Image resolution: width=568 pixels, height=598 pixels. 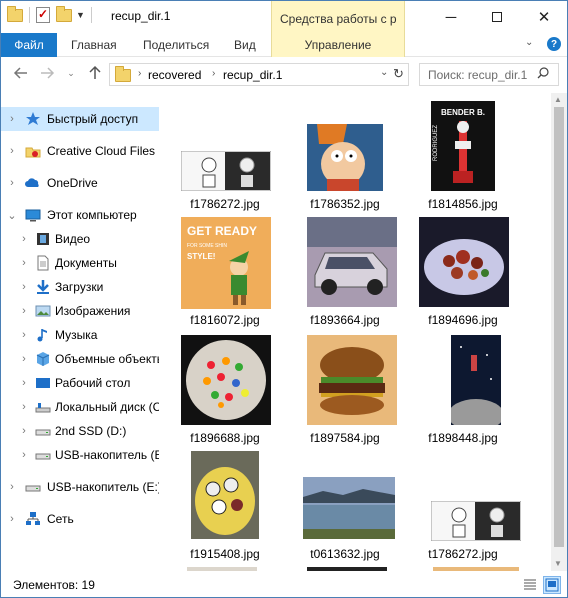 I want to click on item-count: Элементов: 19, so click(x=54, y=585).